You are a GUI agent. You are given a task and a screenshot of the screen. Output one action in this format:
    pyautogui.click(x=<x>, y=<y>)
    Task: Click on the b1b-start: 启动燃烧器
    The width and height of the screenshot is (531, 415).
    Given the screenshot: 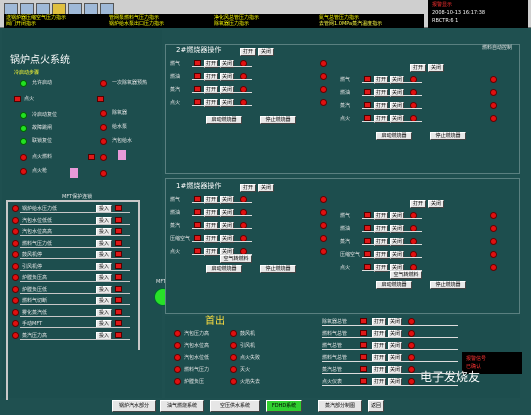 What is the action you would take?
    pyautogui.click(x=394, y=285)
    